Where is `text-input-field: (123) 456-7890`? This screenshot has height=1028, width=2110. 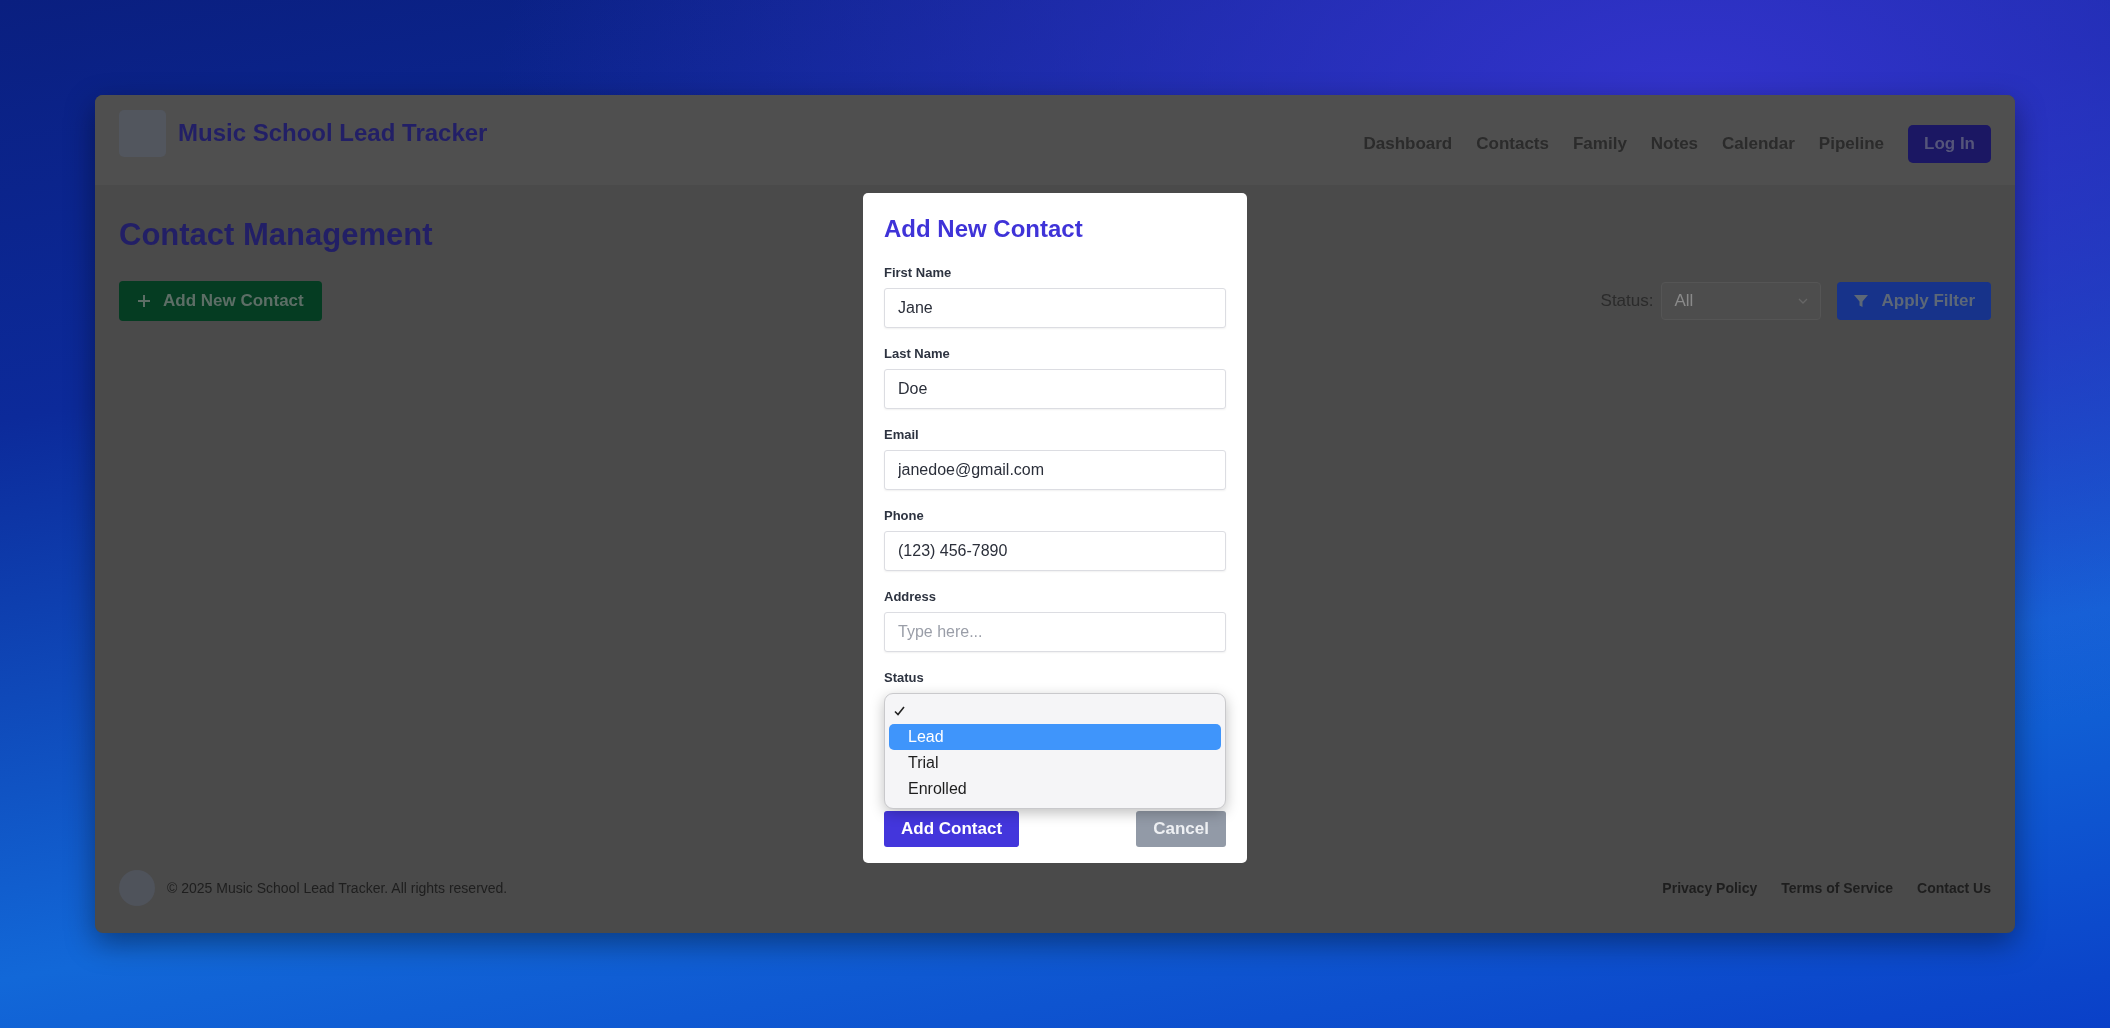
text-input-field: (123) 456-7890 is located at coordinates (1055, 551).